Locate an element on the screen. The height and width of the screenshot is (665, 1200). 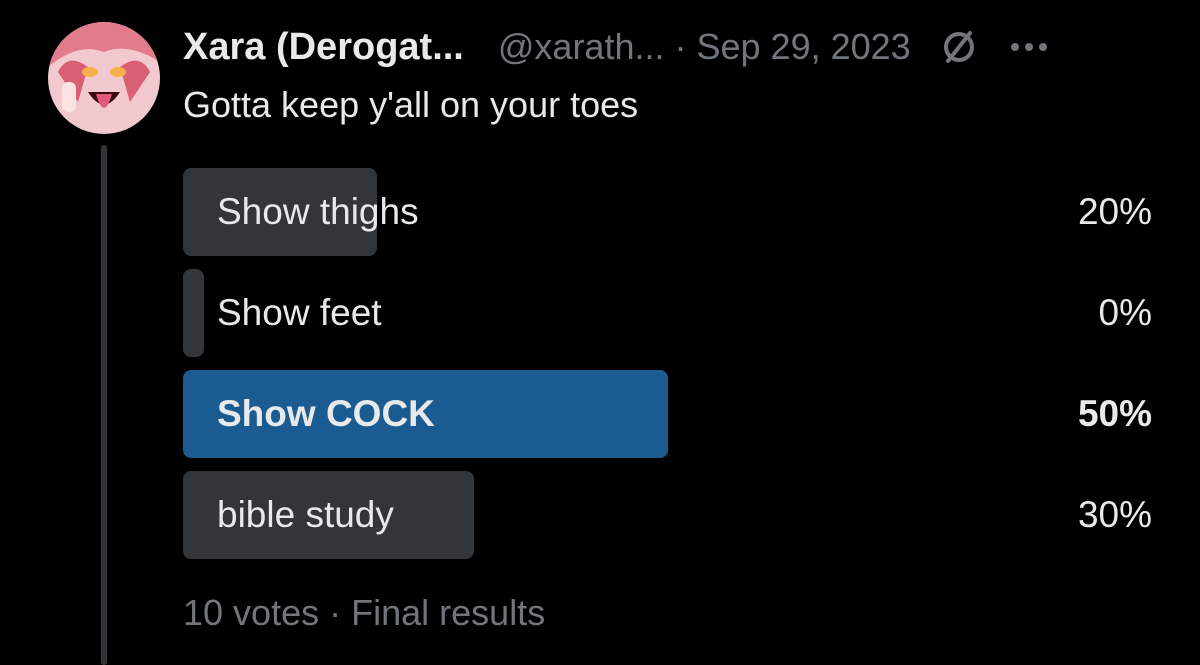
poll-option-percent: 30% is located at coordinates (1114, 514).